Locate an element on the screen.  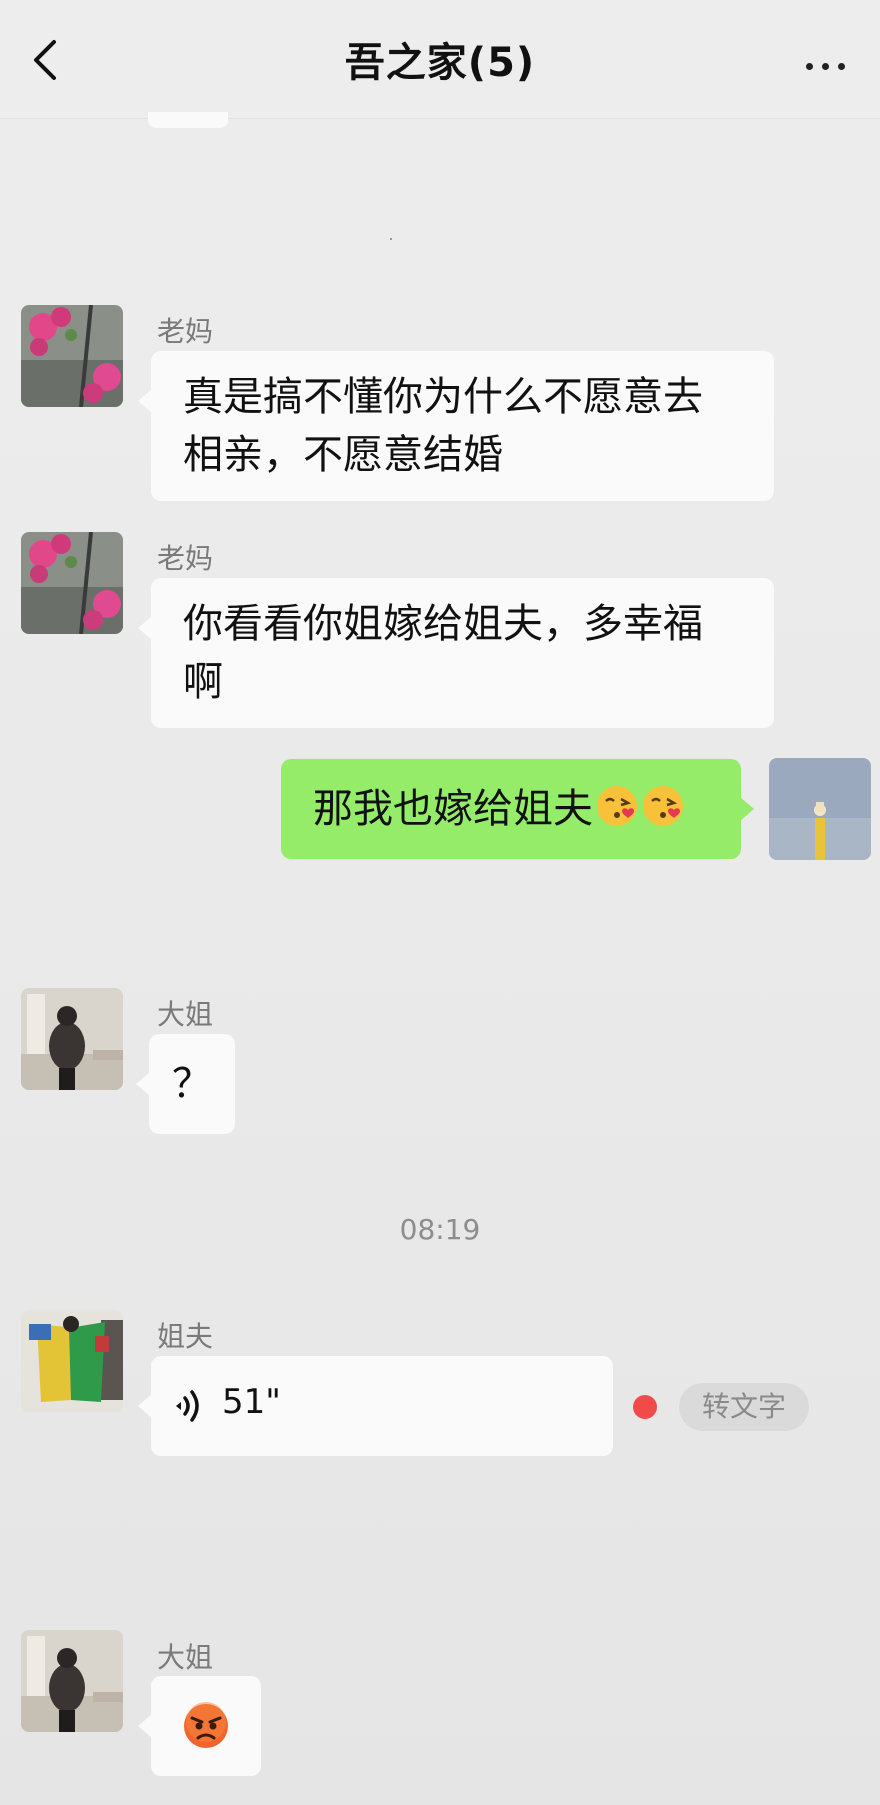
message-bubble: ？ is located at coordinates (185, 1084).